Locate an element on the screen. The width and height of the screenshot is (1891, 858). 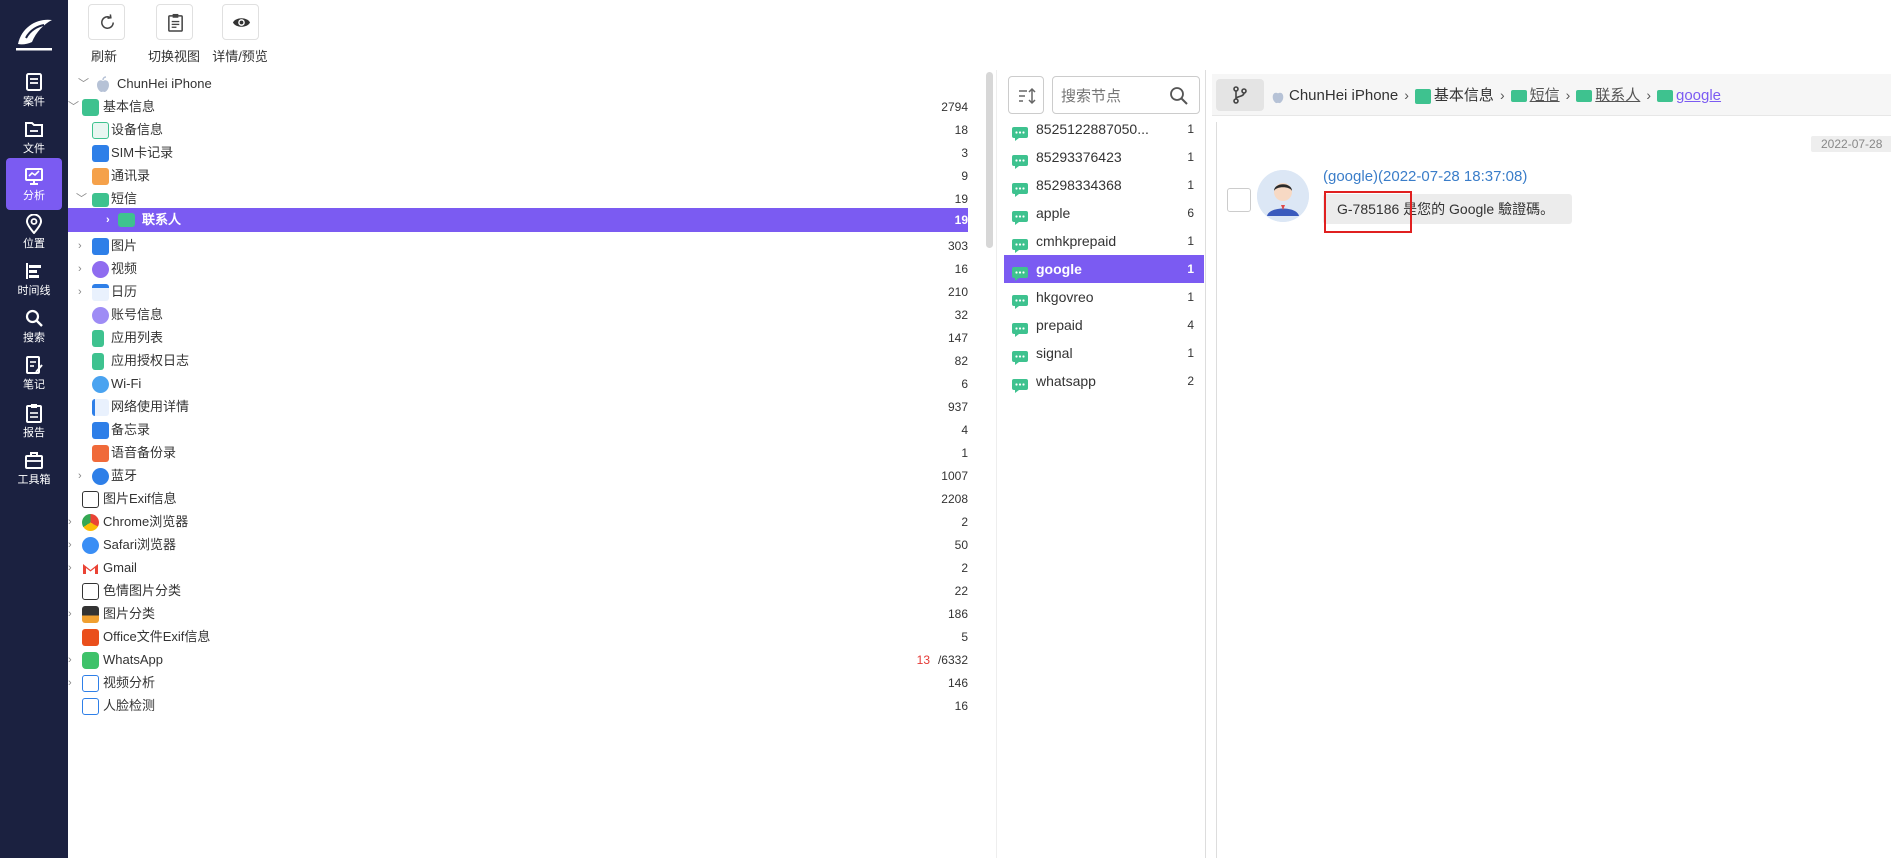
node-search-box is located at coordinates (1126, 95).